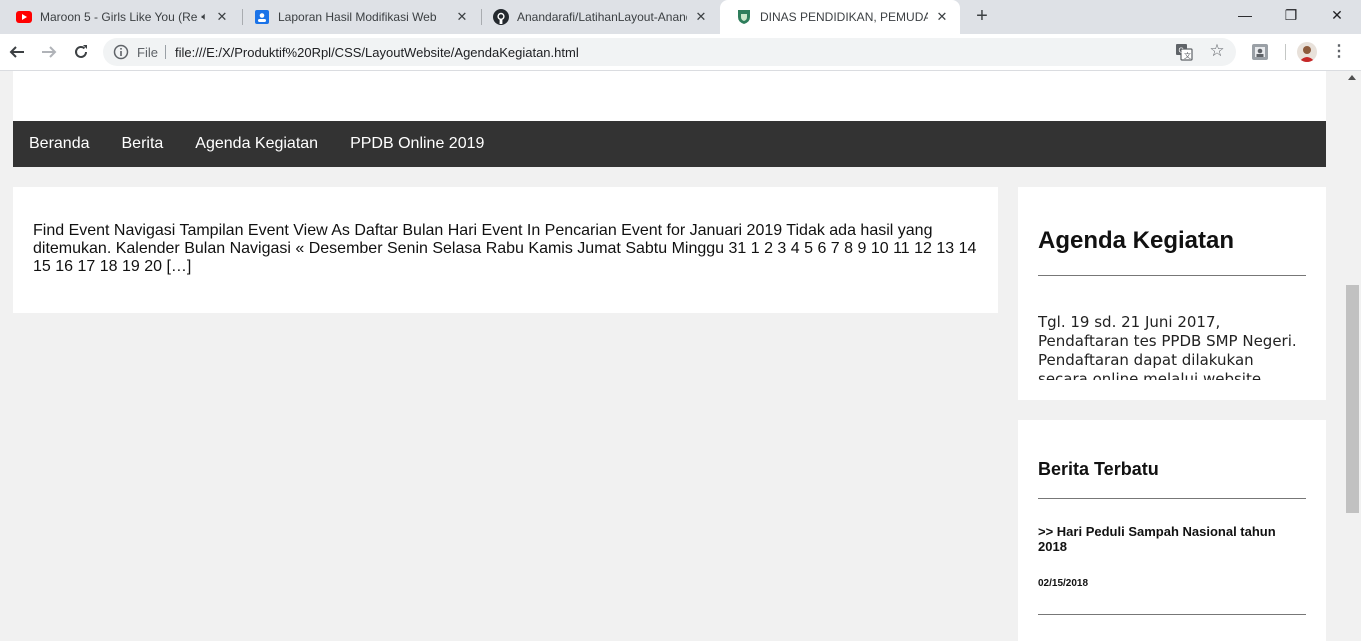 The image size is (1361, 641). What do you see at coordinates (669, 96) in the screenshot?
I see `site-header` at bounding box center [669, 96].